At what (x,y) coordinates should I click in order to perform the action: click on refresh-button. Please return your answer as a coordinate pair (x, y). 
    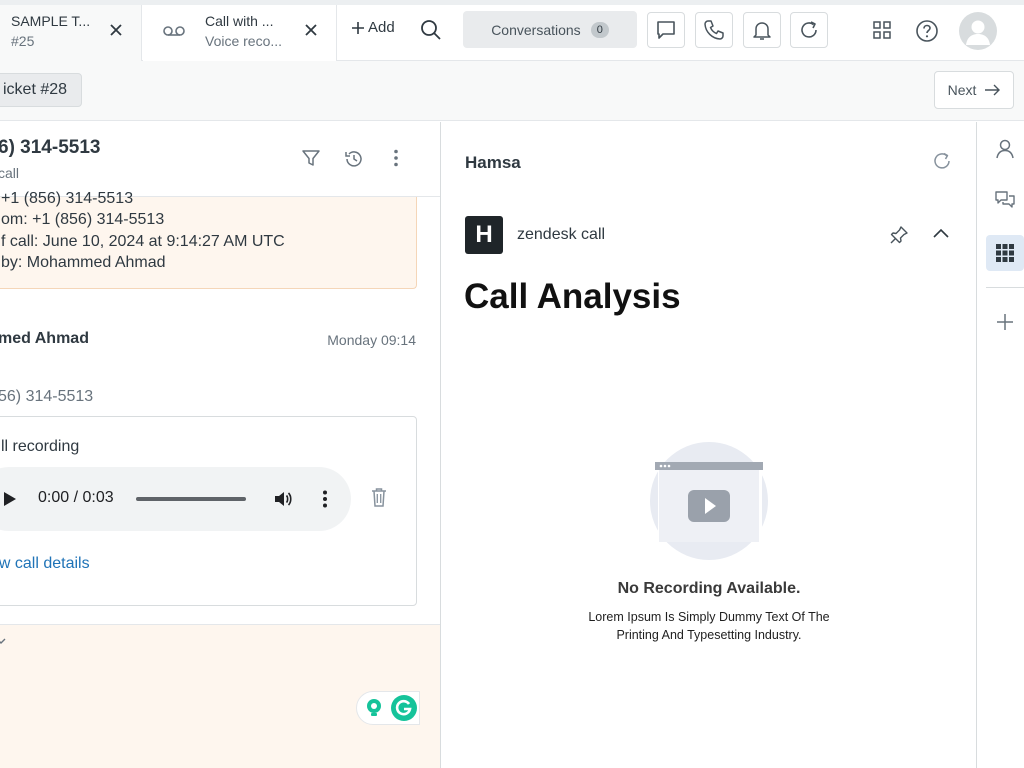
    Looking at the image, I should click on (809, 30).